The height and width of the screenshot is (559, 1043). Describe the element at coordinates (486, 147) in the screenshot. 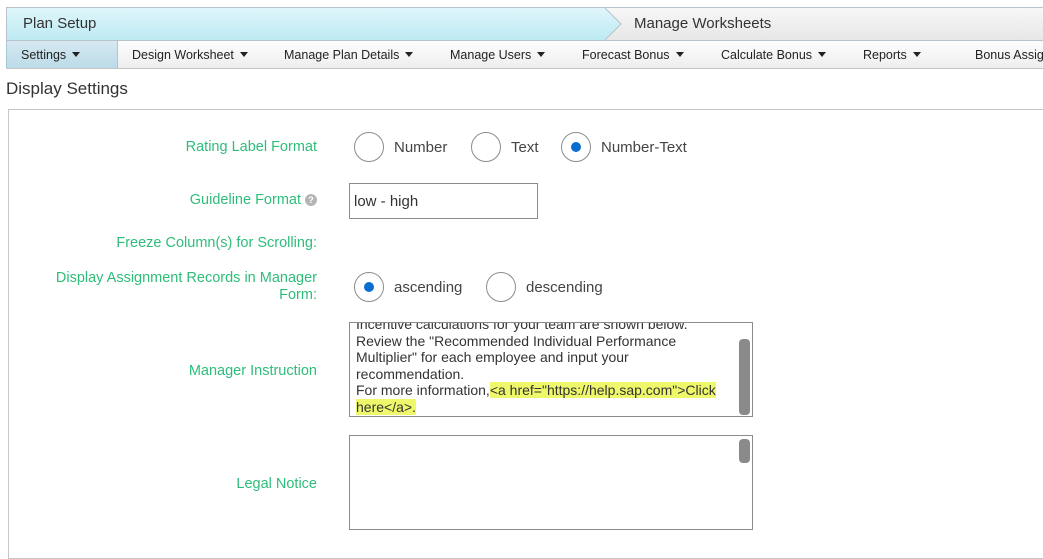

I see `radio-text-circle` at that location.